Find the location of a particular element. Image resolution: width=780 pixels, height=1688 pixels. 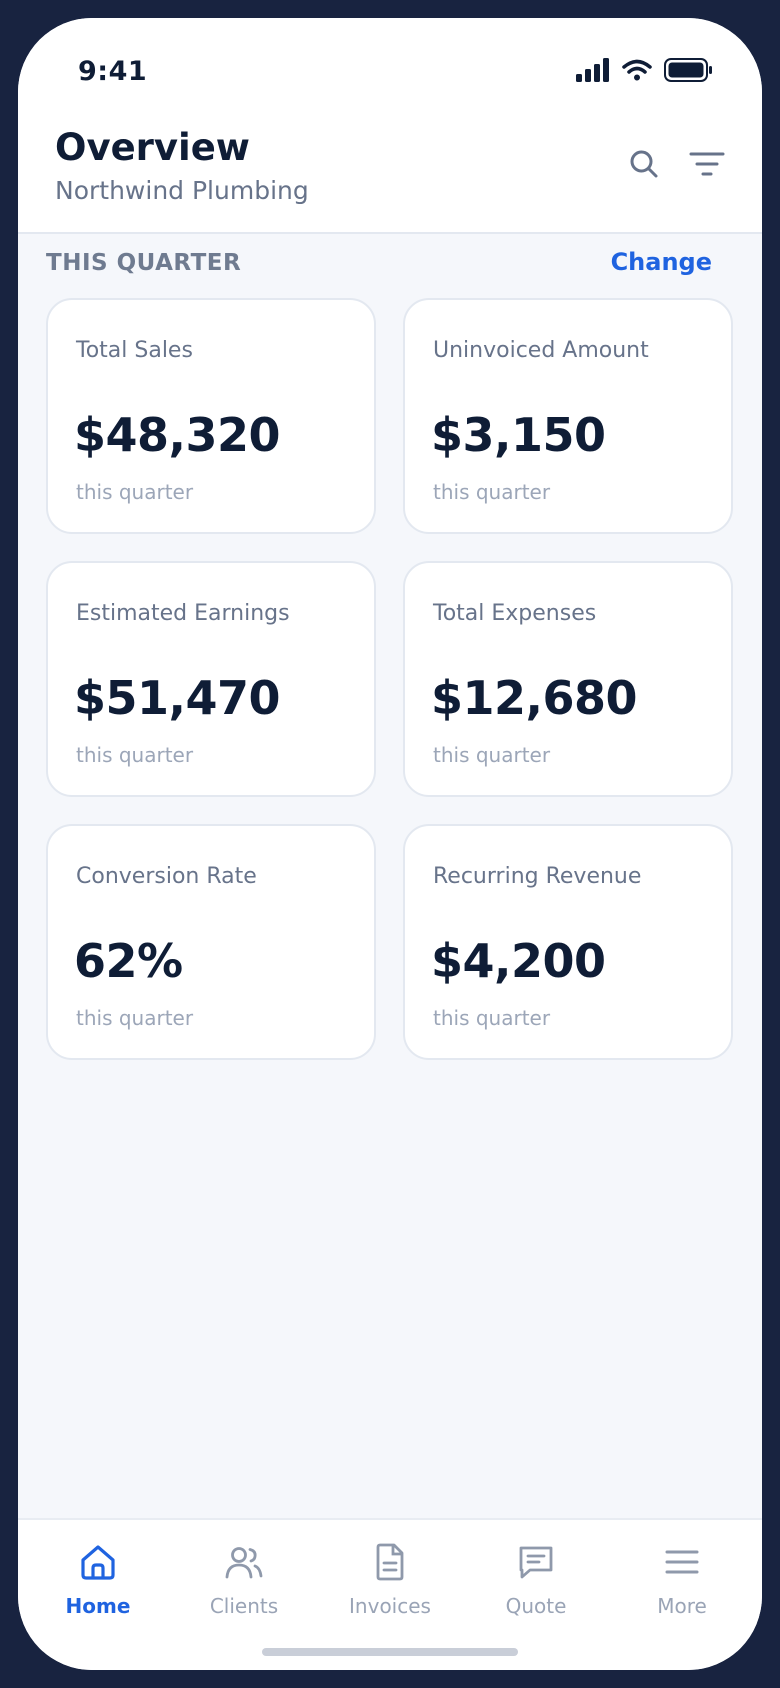

metric-label: Uninvoiced Amount is located at coordinates (541, 350).